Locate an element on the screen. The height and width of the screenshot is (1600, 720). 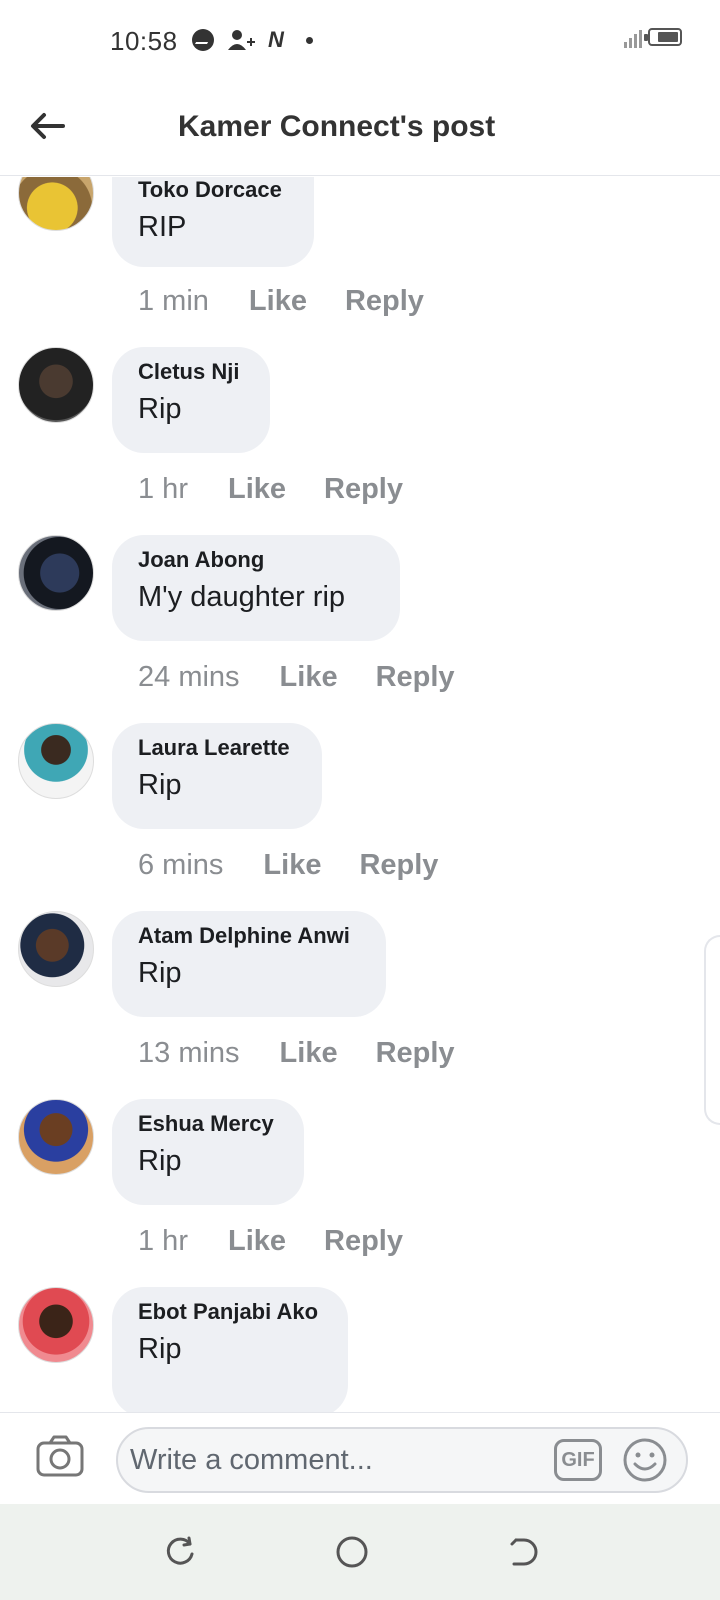
comment-actions: 6 mins Like Reply is located at coordinates (288, 865).